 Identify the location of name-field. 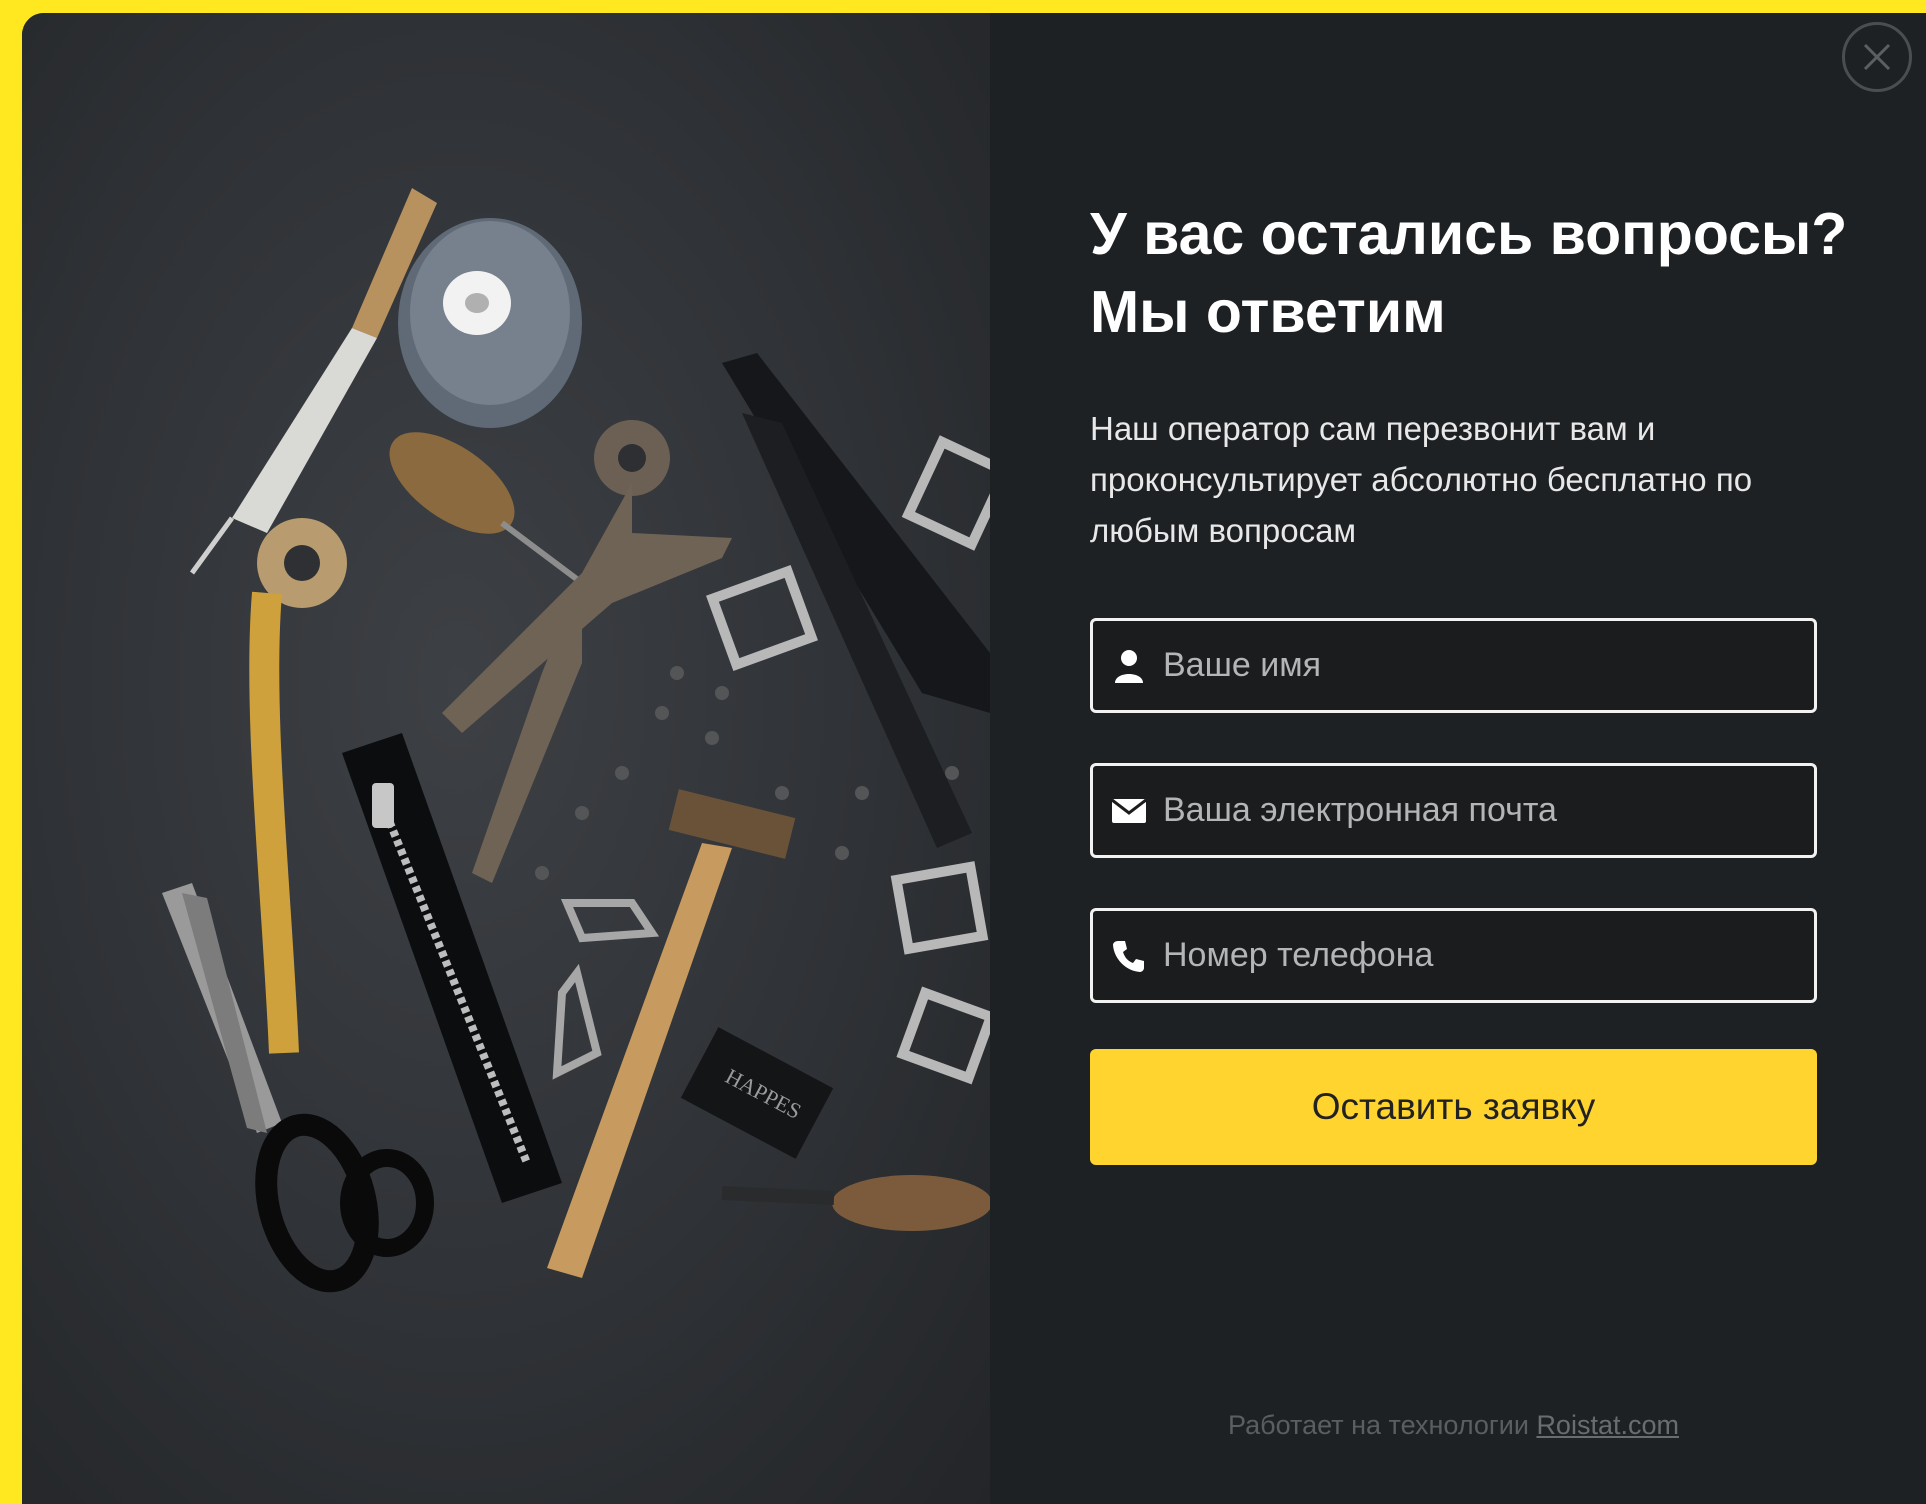
(1453, 665).